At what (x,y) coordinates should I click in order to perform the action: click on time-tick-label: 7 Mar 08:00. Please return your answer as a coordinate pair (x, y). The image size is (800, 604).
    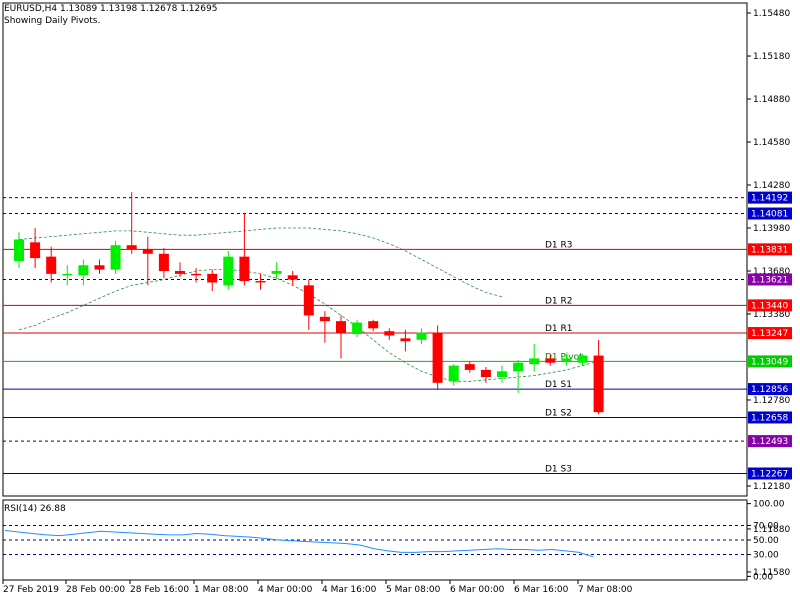
    Looking at the image, I should click on (605, 590).